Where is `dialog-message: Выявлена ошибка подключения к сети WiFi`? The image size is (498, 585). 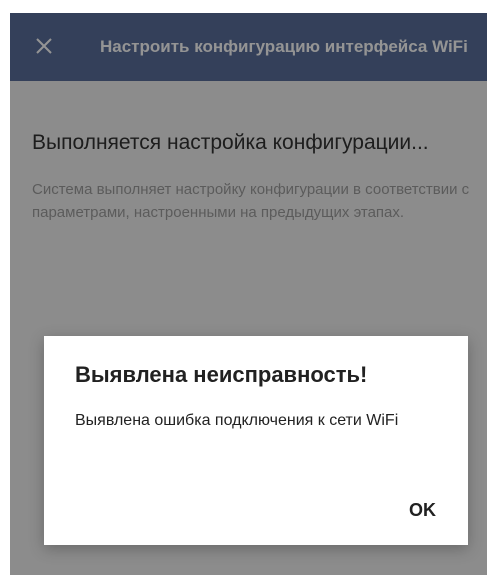 dialog-message: Выявлена ошибка подключения к сети WiFi is located at coordinates (237, 420).